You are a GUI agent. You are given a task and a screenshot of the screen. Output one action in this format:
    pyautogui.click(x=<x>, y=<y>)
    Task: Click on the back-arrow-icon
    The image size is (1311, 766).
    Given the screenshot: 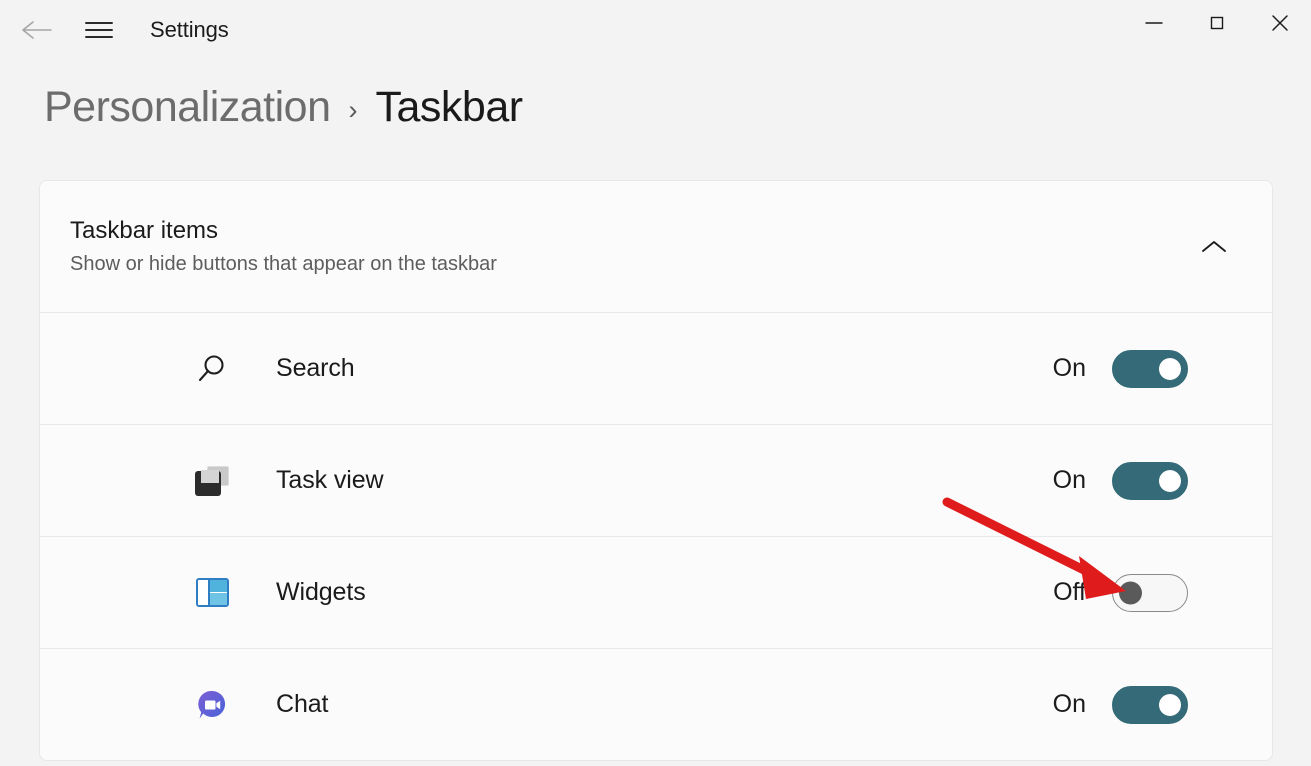 What is the action you would take?
    pyautogui.click(x=37, y=30)
    